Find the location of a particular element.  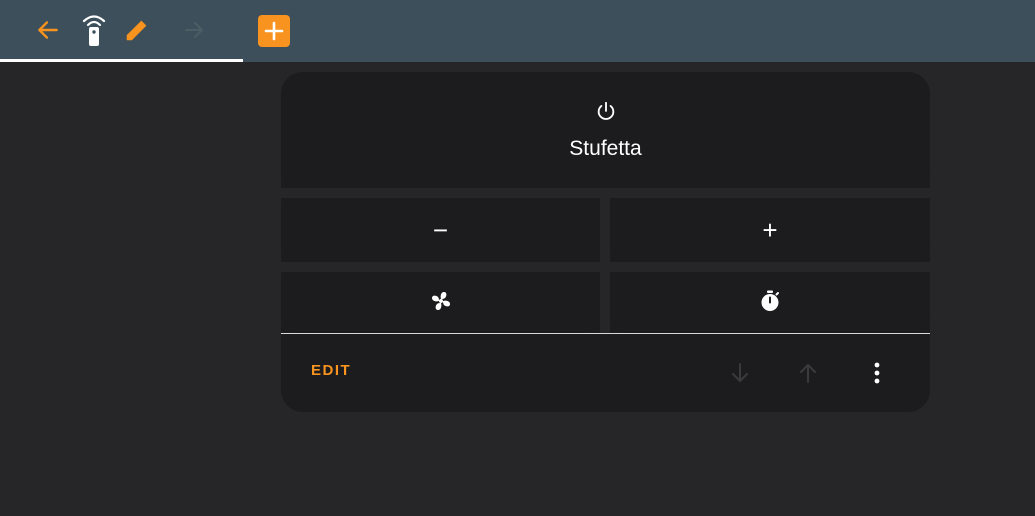

plus-label: + is located at coordinates (770, 230).